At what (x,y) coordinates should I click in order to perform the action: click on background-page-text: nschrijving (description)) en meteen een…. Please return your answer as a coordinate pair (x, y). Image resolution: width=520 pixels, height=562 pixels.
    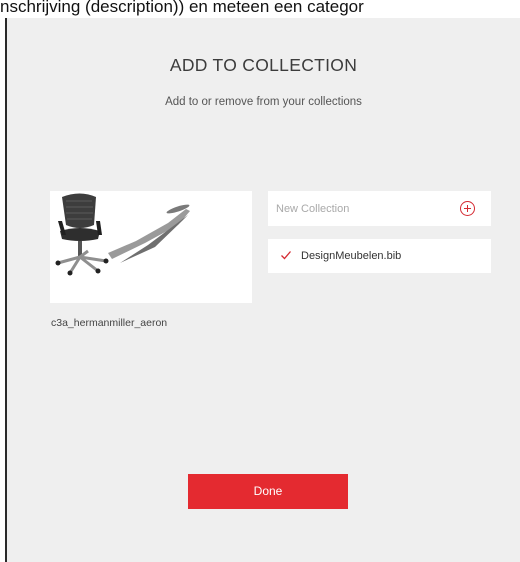
    Looking at the image, I should click on (182, 8).